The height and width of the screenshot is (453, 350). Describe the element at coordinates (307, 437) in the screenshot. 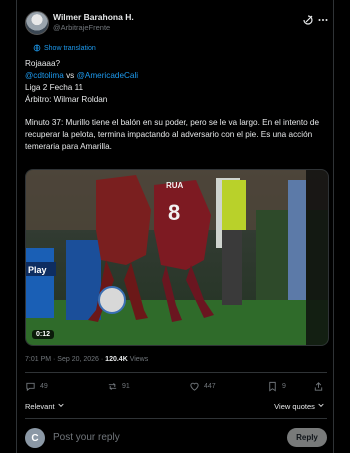

I see `reply-submit-button: Reply` at that location.